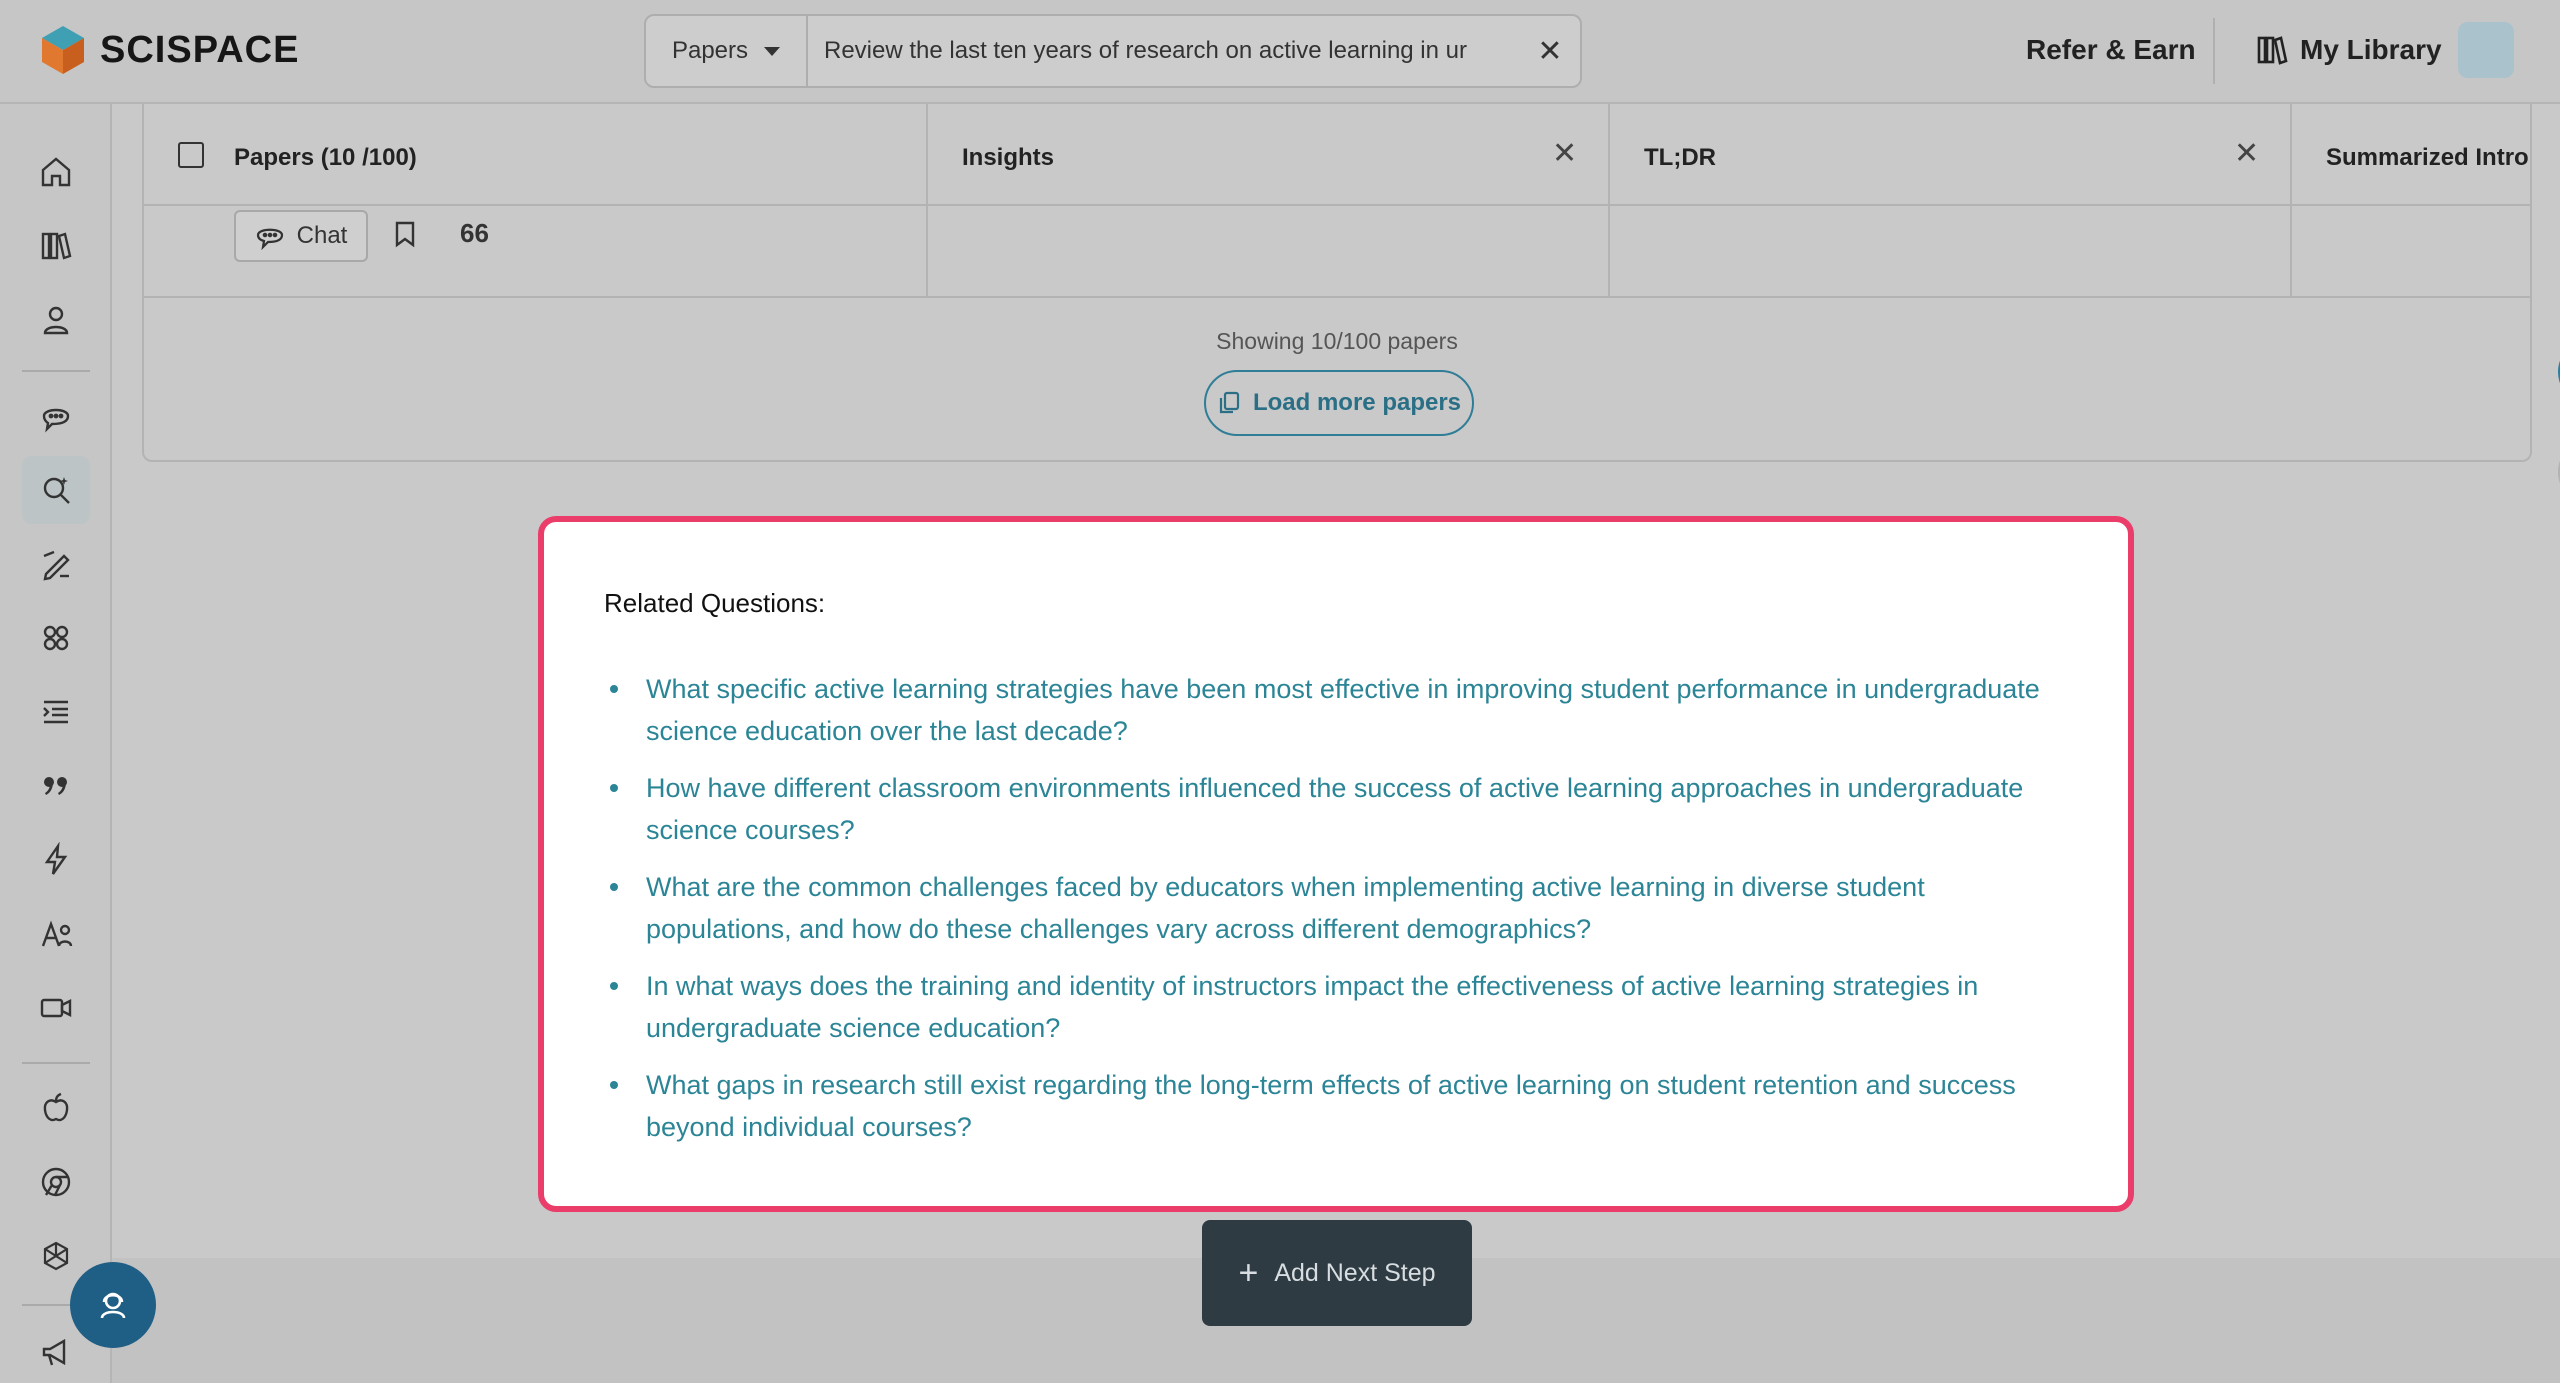 The height and width of the screenshot is (1383, 2560). Describe the element at coordinates (1008, 157) in the screenshot. I see `column-title-insights: Insights` at that location.